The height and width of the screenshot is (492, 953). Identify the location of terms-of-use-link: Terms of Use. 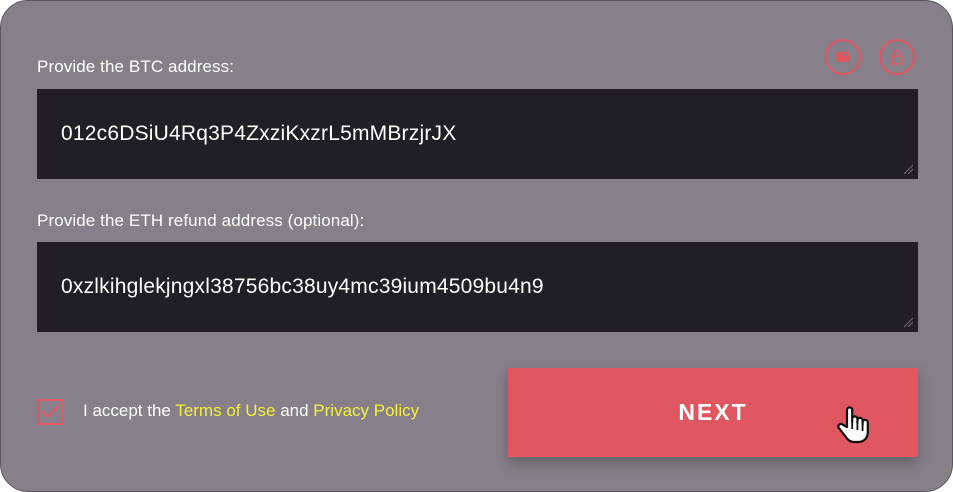
(225, 410).